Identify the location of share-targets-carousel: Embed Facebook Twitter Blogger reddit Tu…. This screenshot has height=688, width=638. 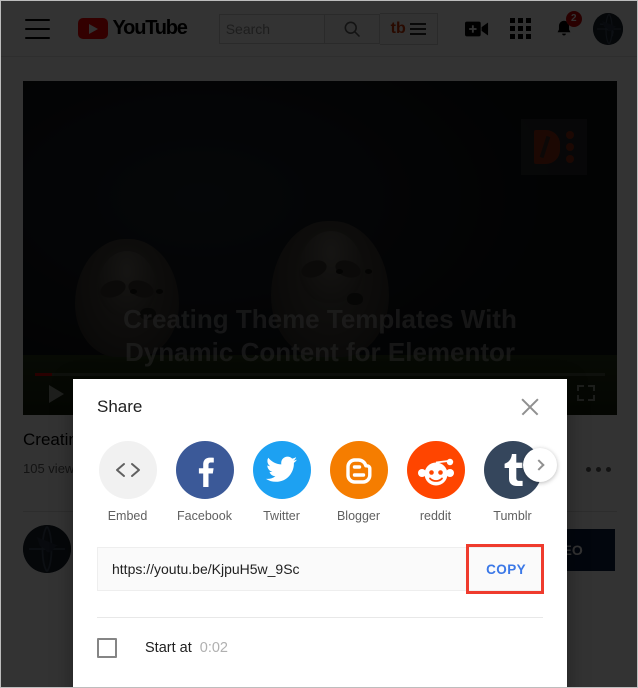
(327, 479).